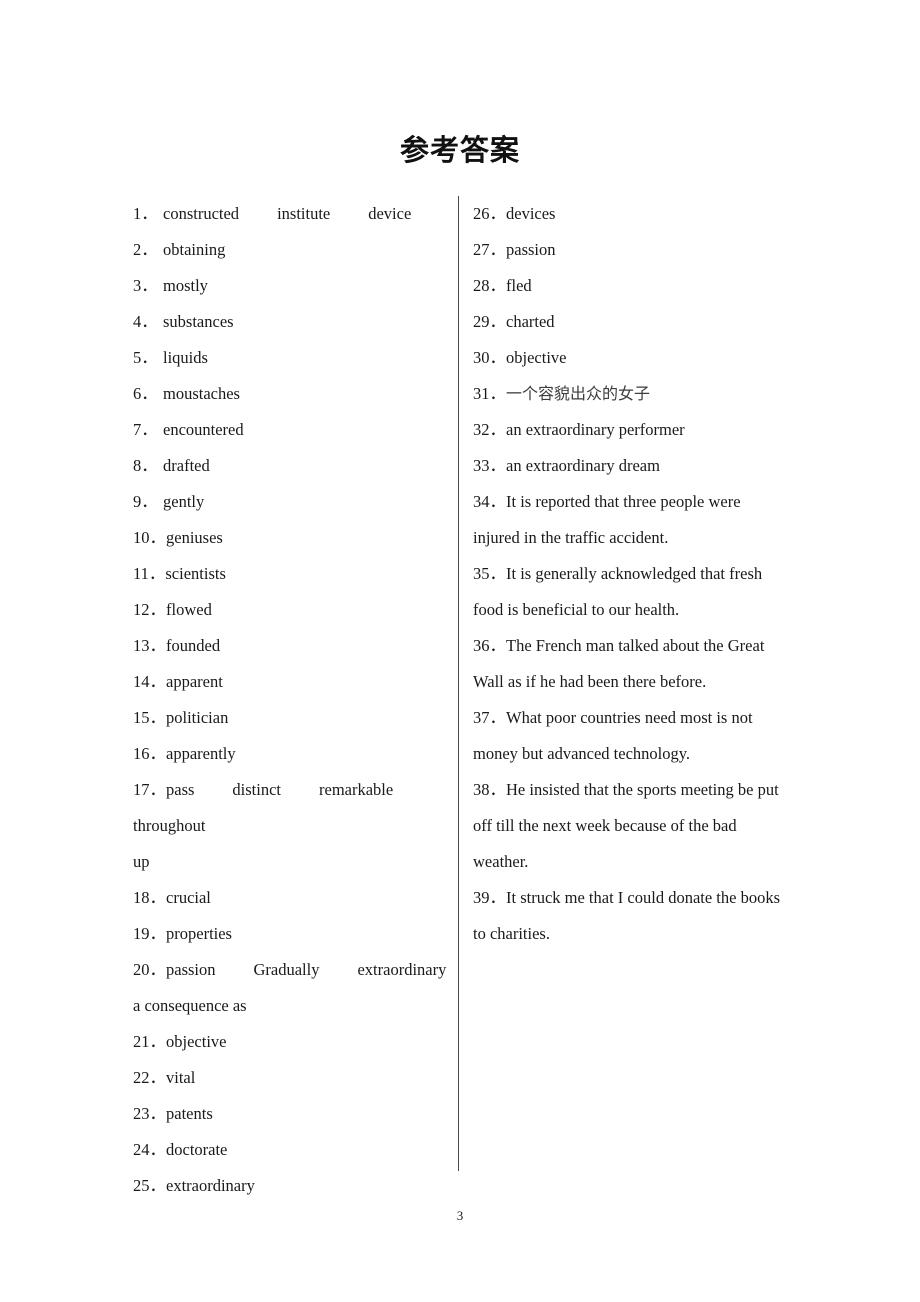 This screenshot has width=920, height=1302. Describe the element at coordinates (292, 970) in the screenshot. I see `answer-item: 20．passion Gradually extraordinary` at that location.